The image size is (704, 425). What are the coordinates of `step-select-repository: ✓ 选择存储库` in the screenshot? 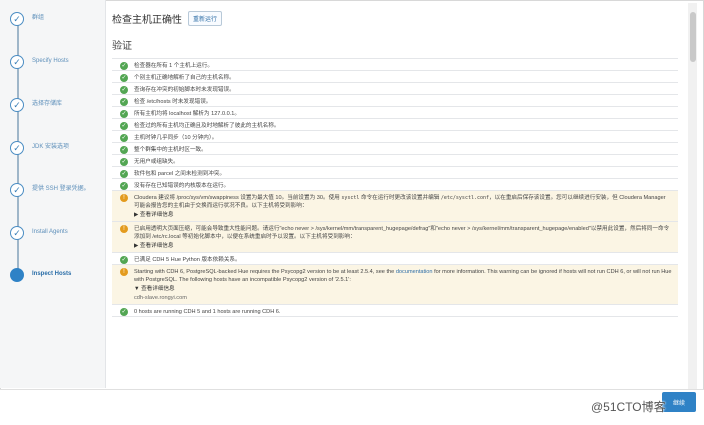 It's located at (57, 105).